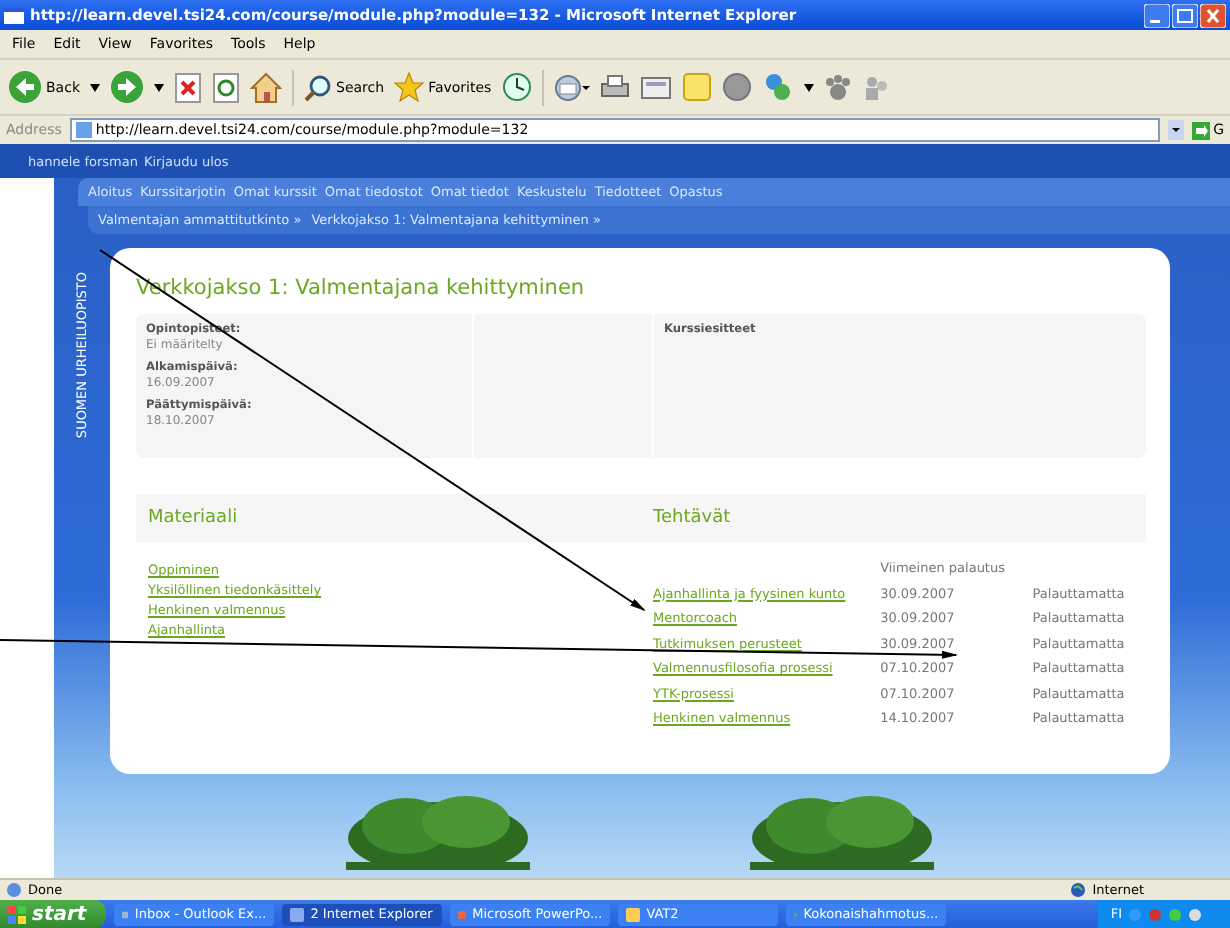  Describe the element at coordinates (1213, 15) in the screenshot. I see `close-button` at that location.